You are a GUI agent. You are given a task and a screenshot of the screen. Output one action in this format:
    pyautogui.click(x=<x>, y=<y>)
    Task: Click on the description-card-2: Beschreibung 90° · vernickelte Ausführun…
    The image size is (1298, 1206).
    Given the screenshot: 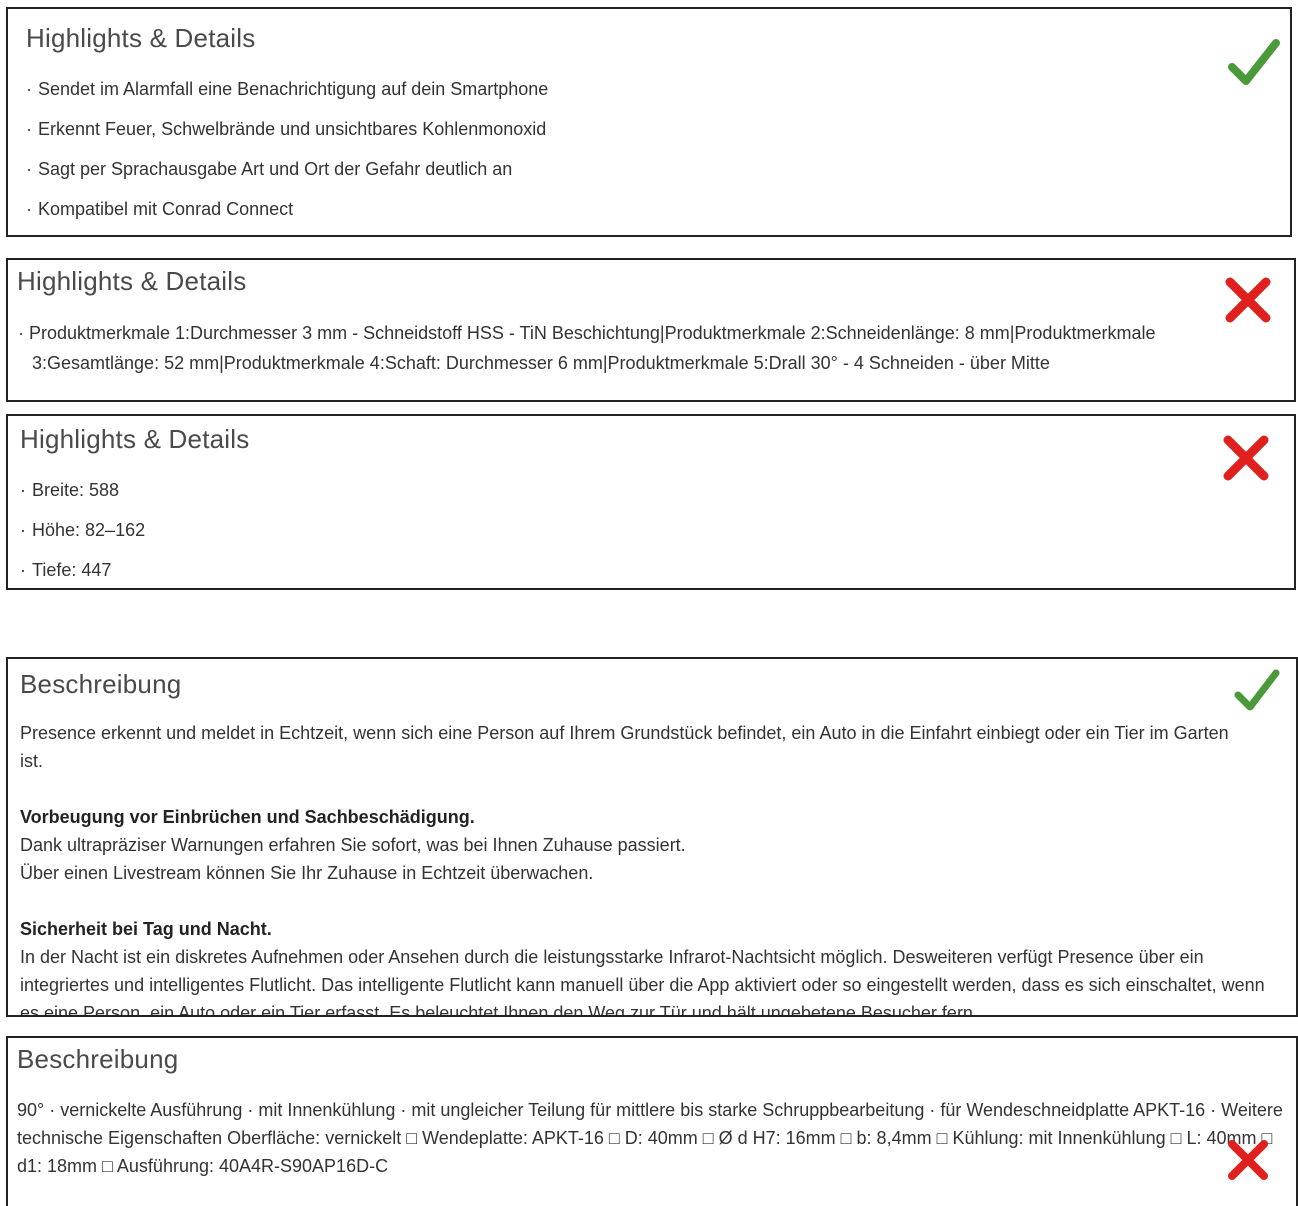 What is the action you would take?
    pyautogui.click(x=652, y=1121)
    